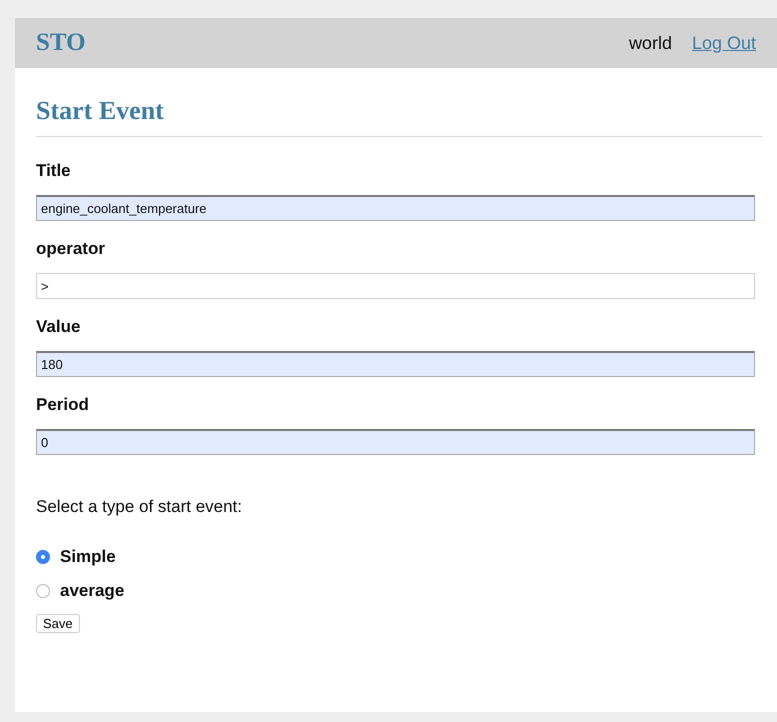  What do you see at coordinates (395, 208) in the screenshot?
I see `input-field: engine_coolant_temperature` at bounding box center [395, 208].